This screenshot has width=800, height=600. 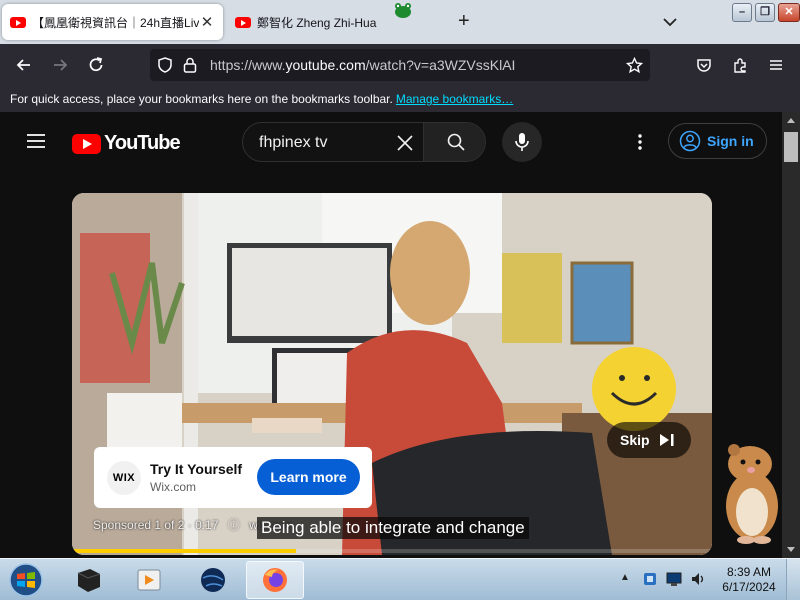 What do you see at coordinates (393, 528) in the screenshot?
I see `video-caption: Being able to integrate and change` at bounding box center [393, 528].